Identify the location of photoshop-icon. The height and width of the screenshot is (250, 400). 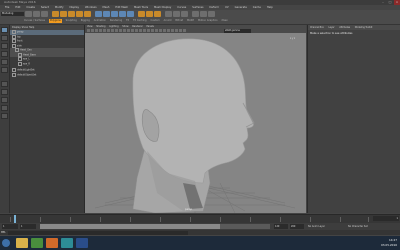
(82, 243).